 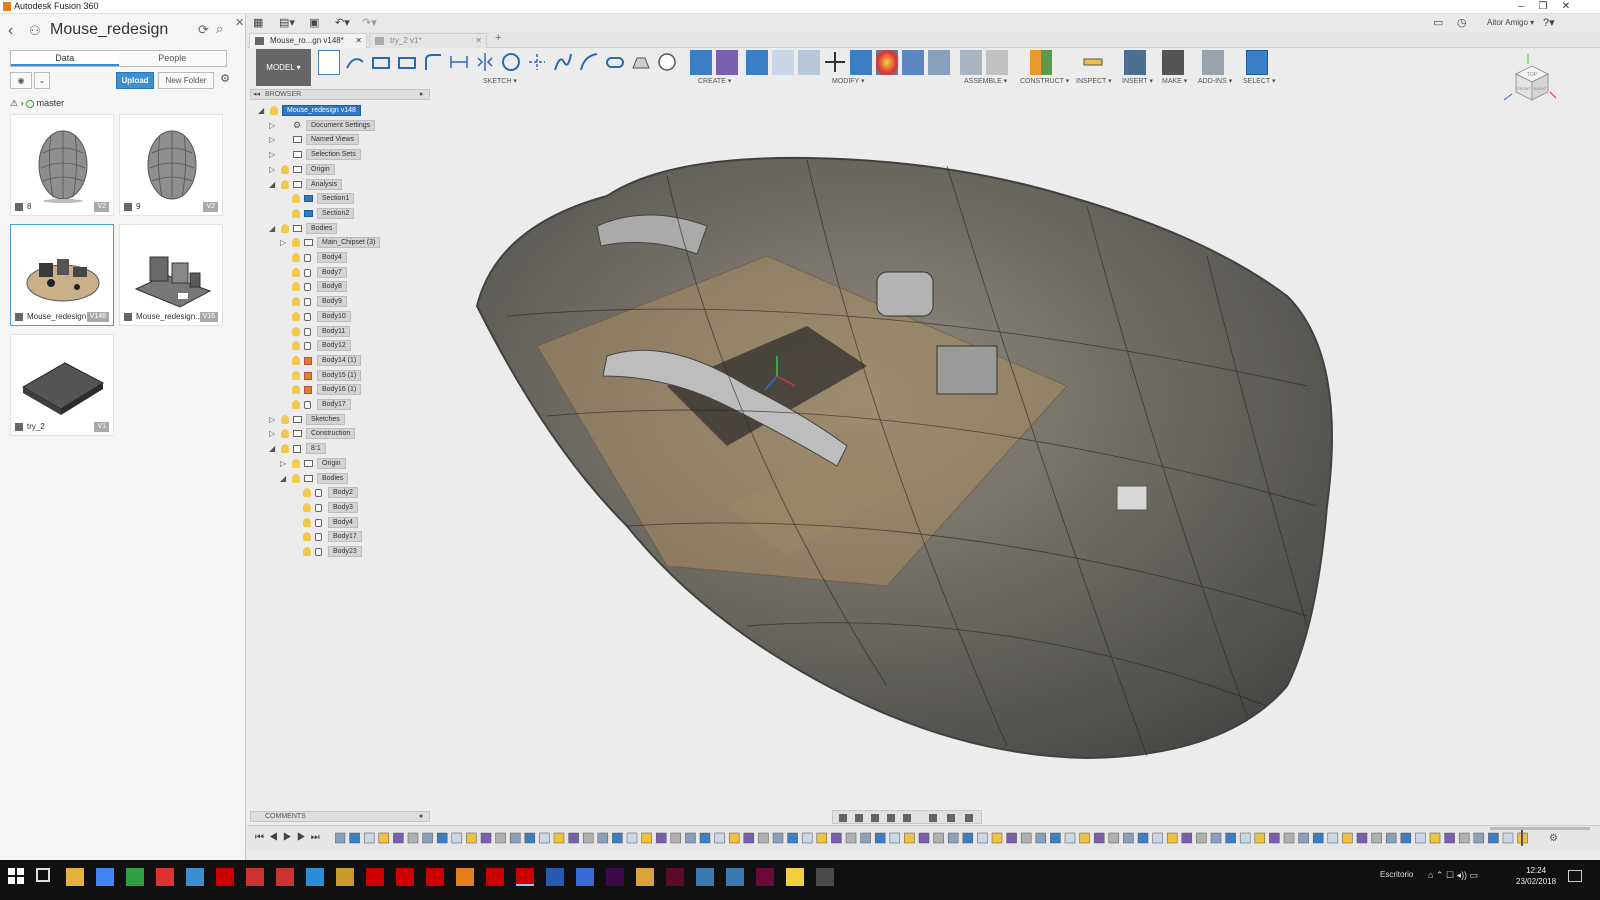 What do you see at coordinates (757, 62) in the screenshot?
I see `press-pull-icon` at bounding box center [757, 62].